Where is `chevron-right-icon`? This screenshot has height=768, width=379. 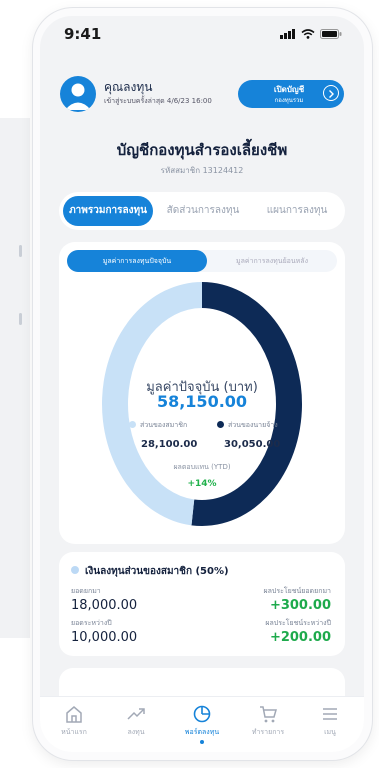 chevron-right-icon is located at coordinates (331, 93).